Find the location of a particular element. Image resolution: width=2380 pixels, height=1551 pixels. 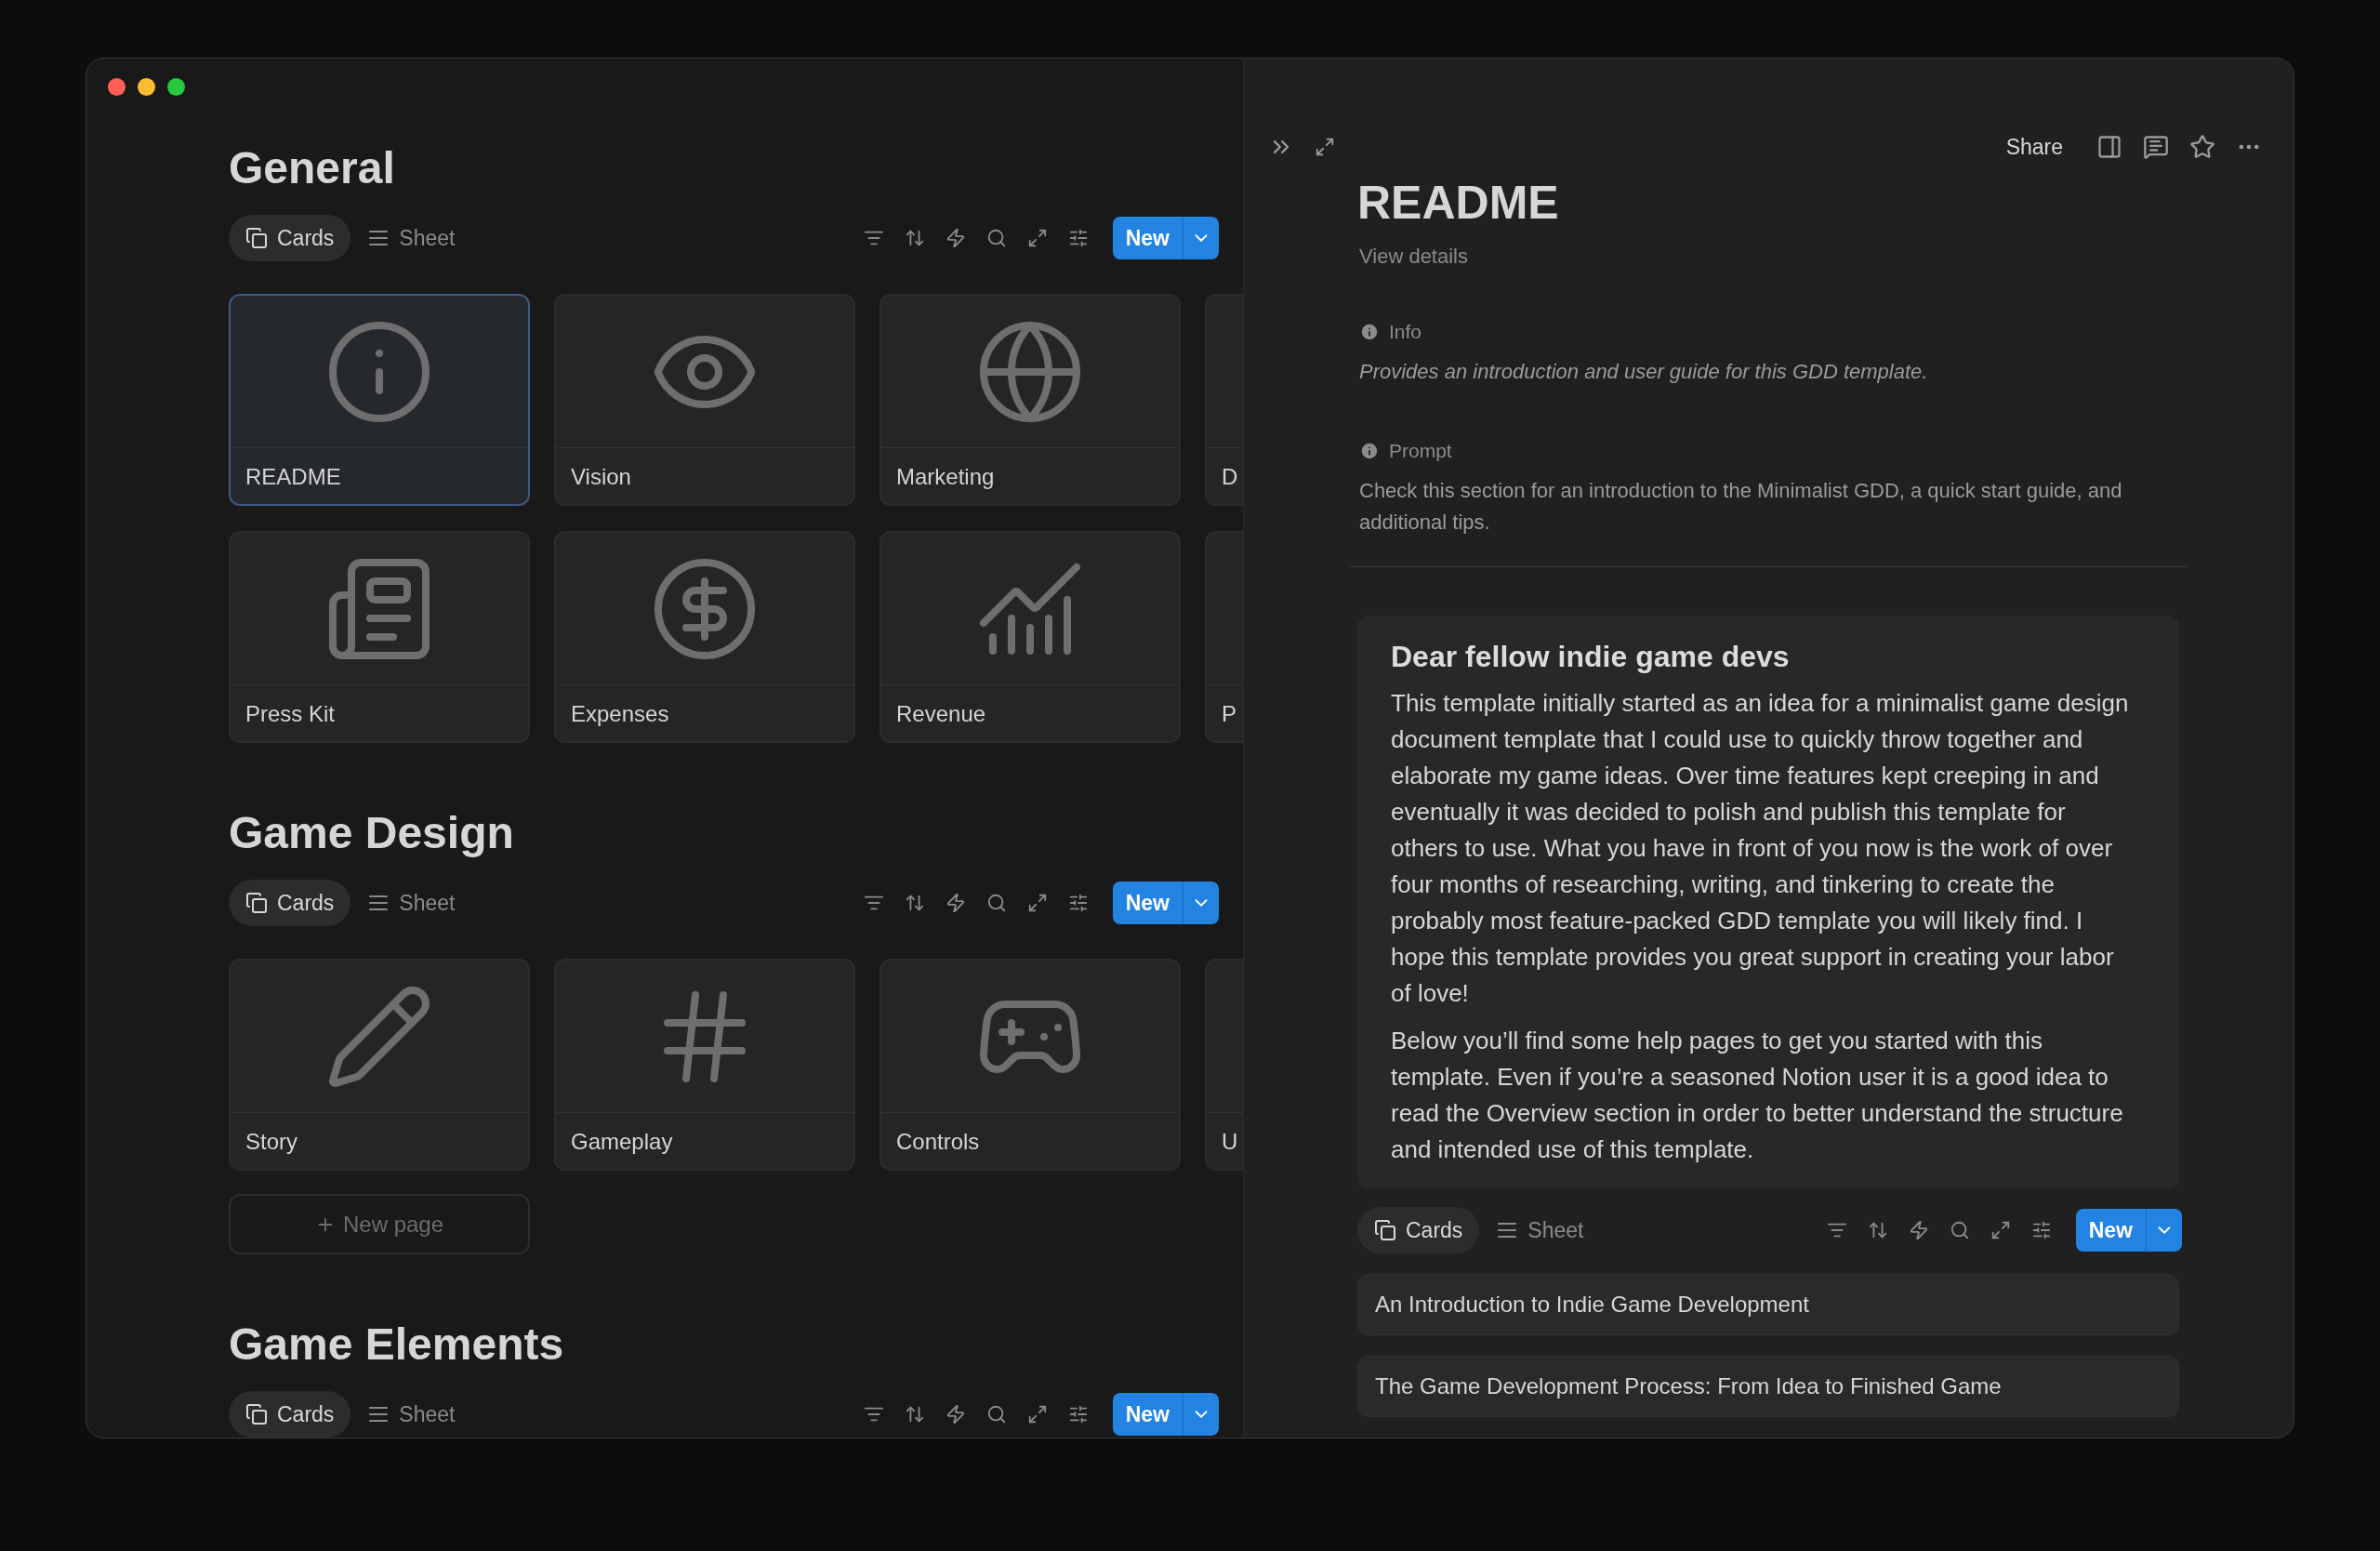

callout-heading: Dear fellow indie game devs is located at coordinates (1591, 657).